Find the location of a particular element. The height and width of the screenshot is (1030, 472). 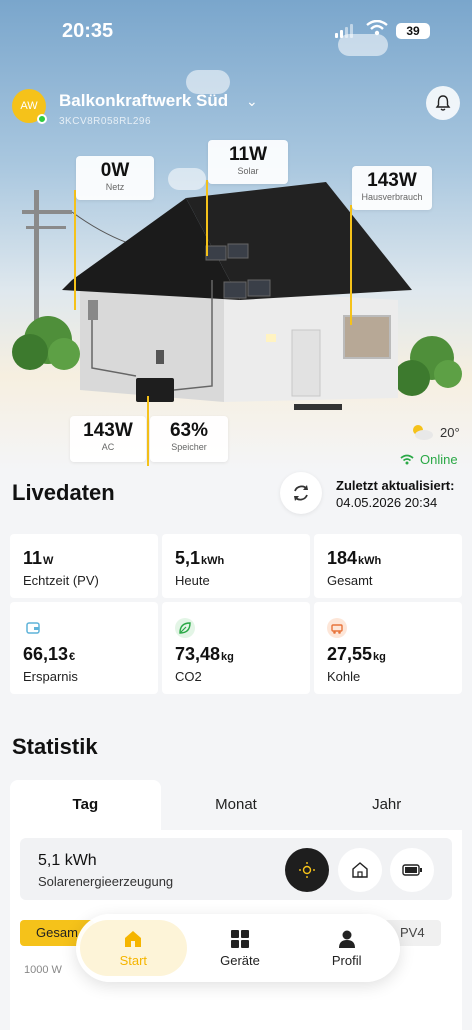

nav-start-label: Start is located at coordinates (133, 960).